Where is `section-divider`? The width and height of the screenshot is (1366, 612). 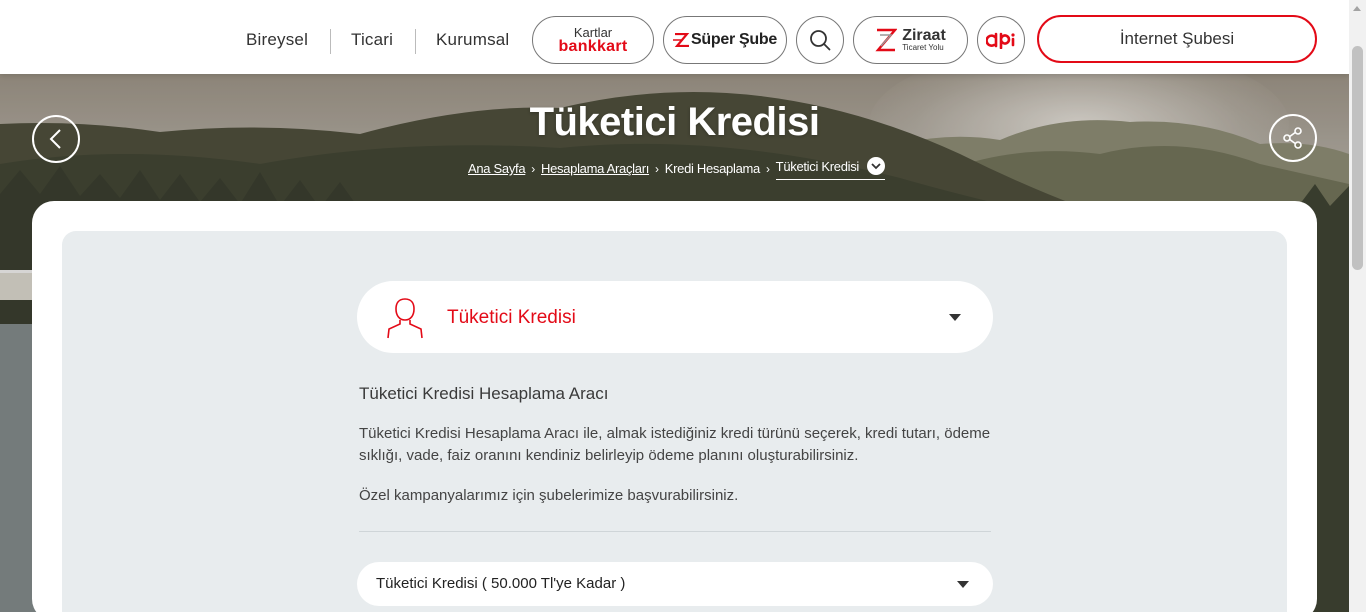 section-divider is located at coordinates (675, 531).